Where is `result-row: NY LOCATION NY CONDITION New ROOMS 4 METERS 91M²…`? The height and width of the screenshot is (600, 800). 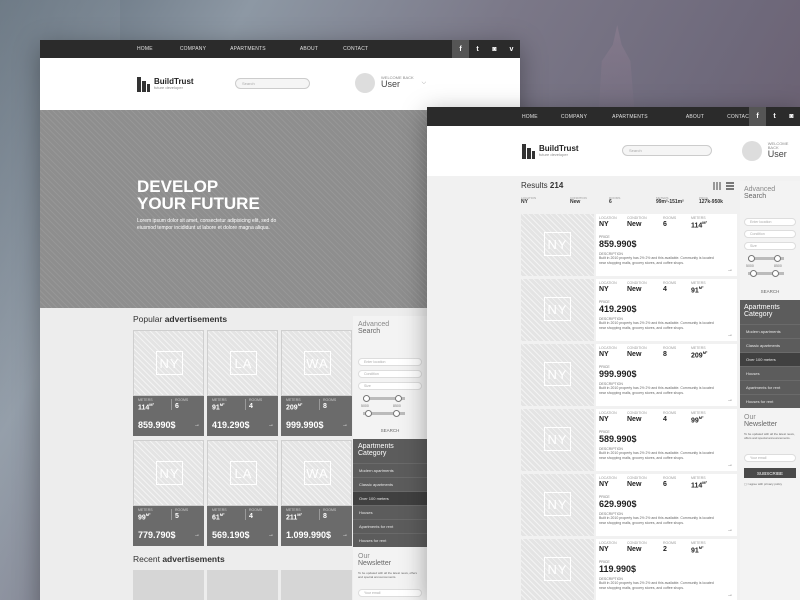 result-row: NY LOCATION NY CONDITION New ROOMS 4 METERS 91M²… is located at coordinates (629, 310).